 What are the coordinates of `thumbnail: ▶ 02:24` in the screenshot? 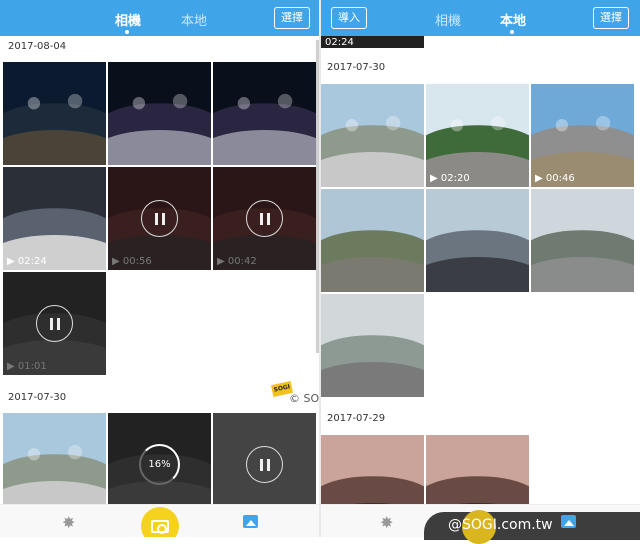 It's located at (54, 218).